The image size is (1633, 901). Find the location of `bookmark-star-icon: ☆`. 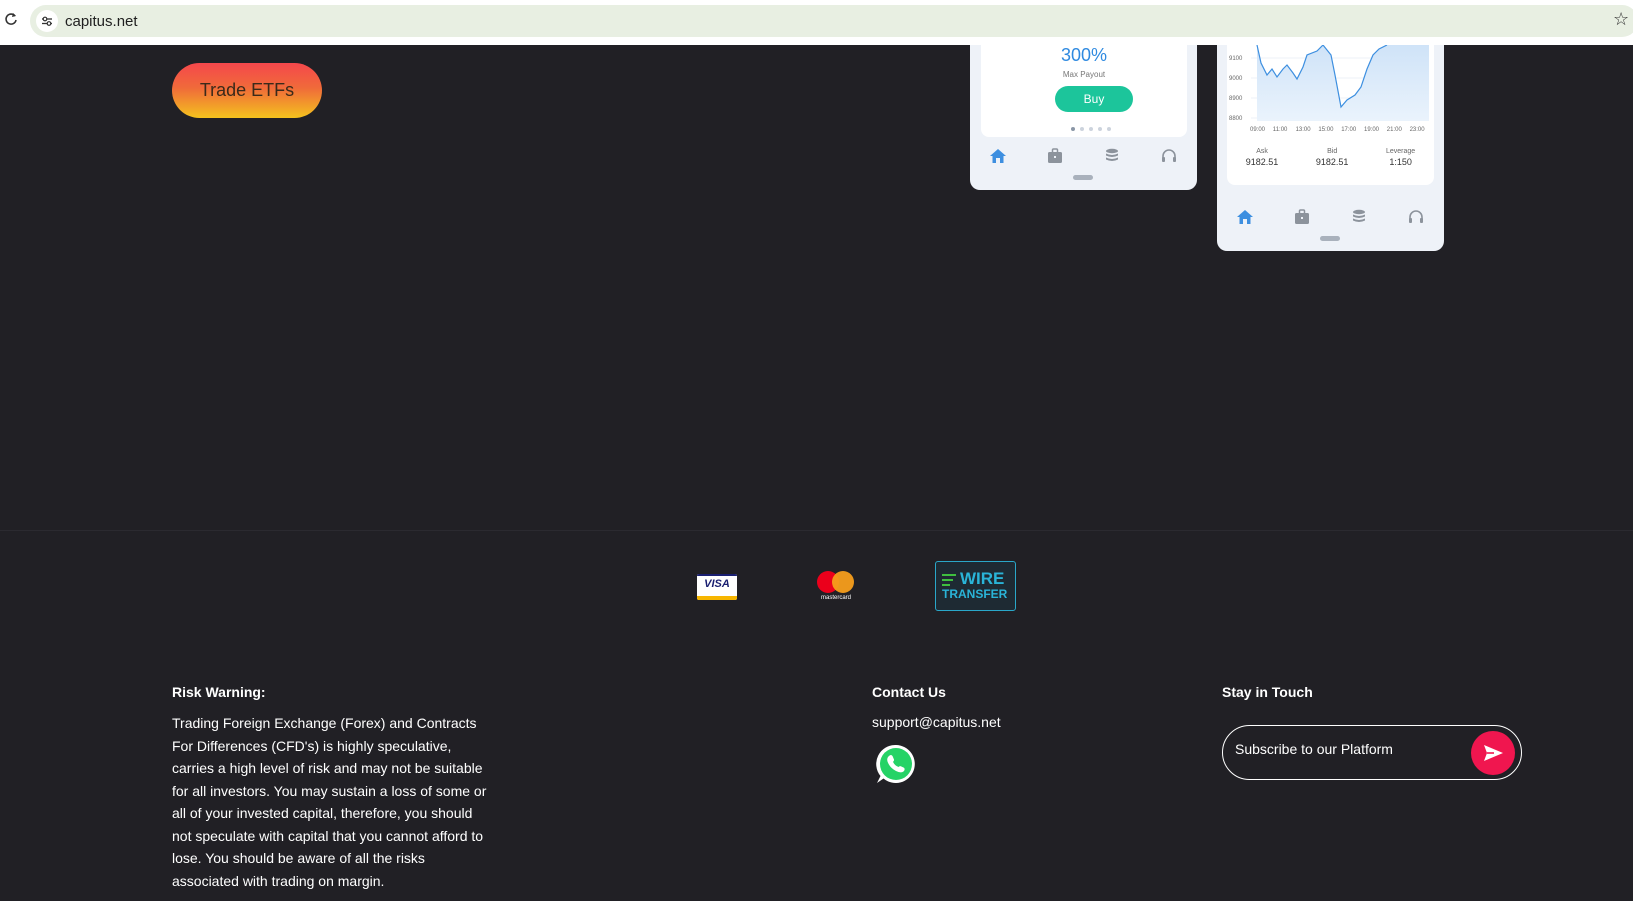

bookmark-star-icon: ☆ is located at coordinates (1621, 19).